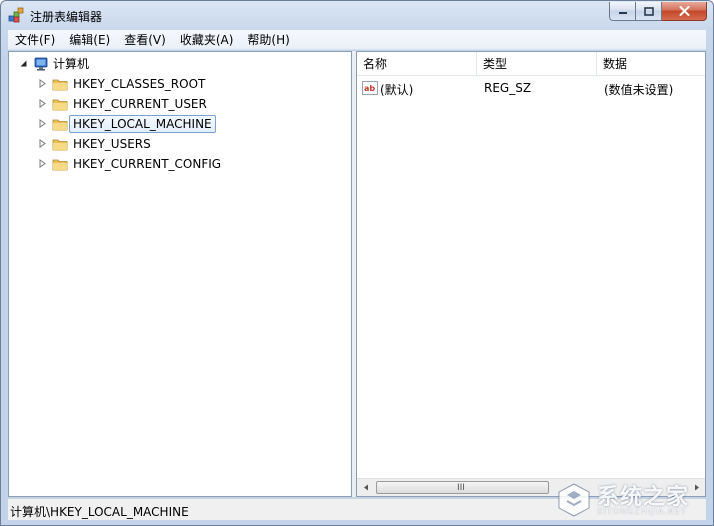 The image size is (714, 526). I want to click on column-header-name: 名称, so click(417, 64).